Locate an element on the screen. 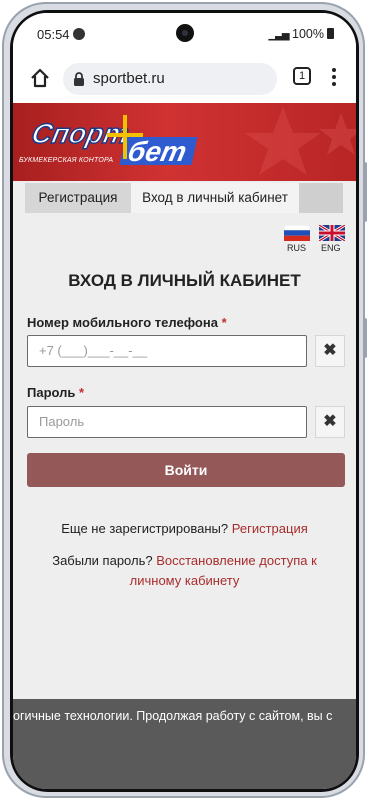  browser-toolbar: sportbet.ru 1 is located at coordinates (184, 78).